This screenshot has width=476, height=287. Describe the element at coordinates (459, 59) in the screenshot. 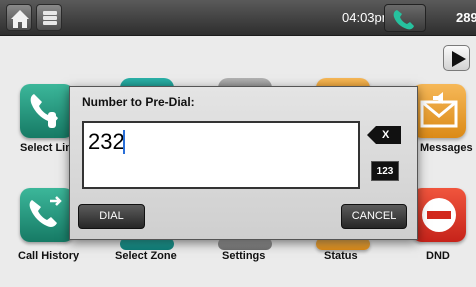

I see `play-arrow-icon` at that location.